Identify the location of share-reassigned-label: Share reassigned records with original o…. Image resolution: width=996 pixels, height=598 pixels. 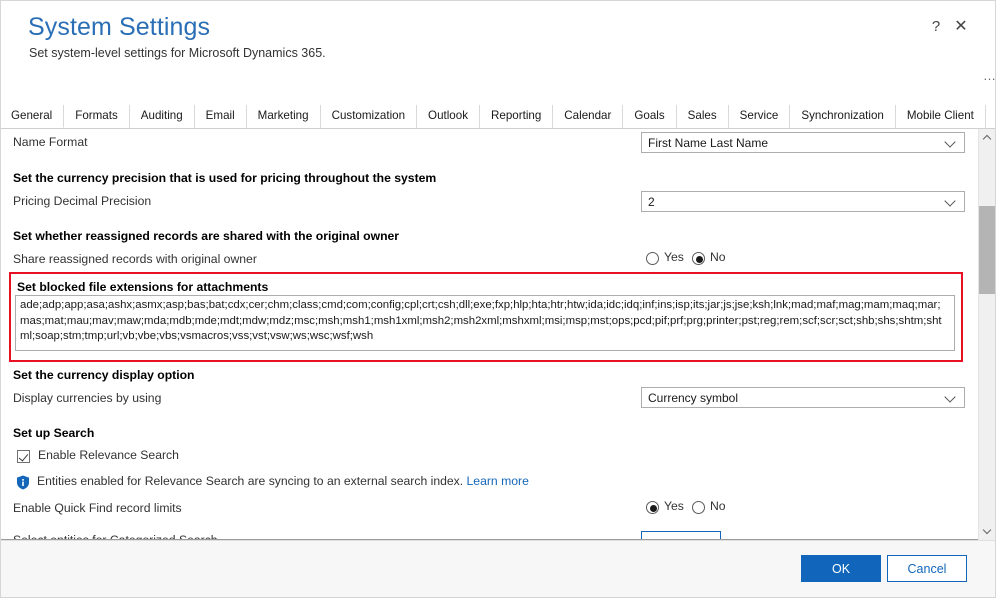
(135, 259).